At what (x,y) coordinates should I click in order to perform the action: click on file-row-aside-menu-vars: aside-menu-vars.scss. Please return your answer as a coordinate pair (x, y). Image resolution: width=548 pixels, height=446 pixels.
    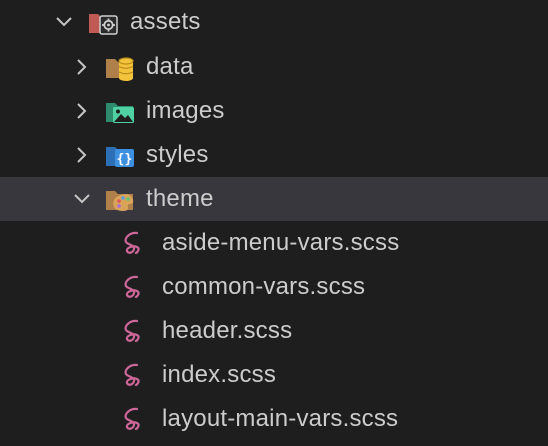
    Looking at the image, I should click on (274, 243).